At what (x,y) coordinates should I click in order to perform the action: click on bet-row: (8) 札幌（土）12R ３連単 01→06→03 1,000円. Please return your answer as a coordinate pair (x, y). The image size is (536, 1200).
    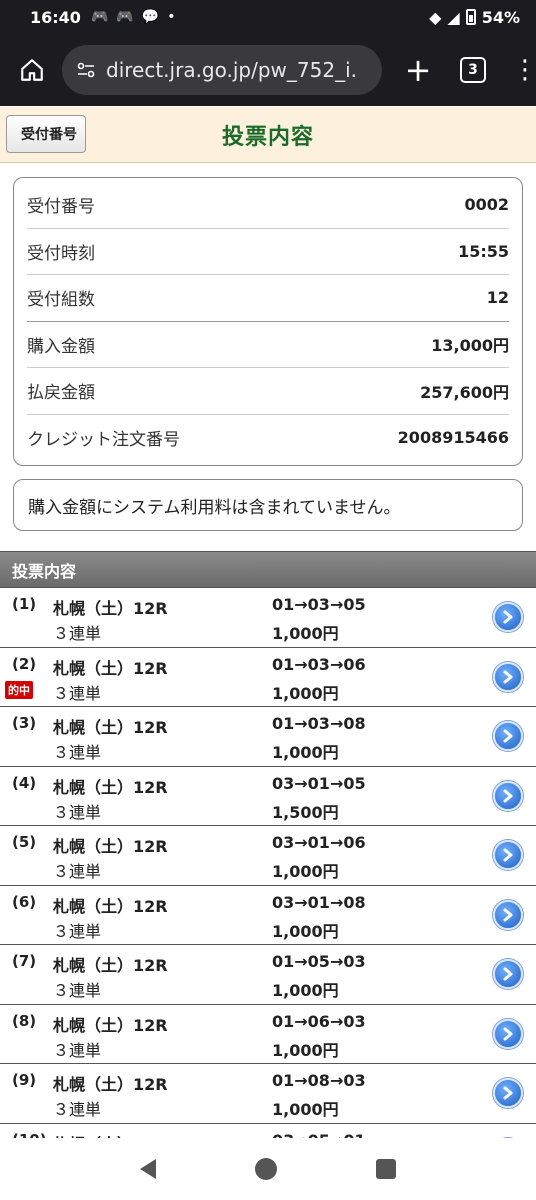
    Looking at the image, I should click on (268, 1034).